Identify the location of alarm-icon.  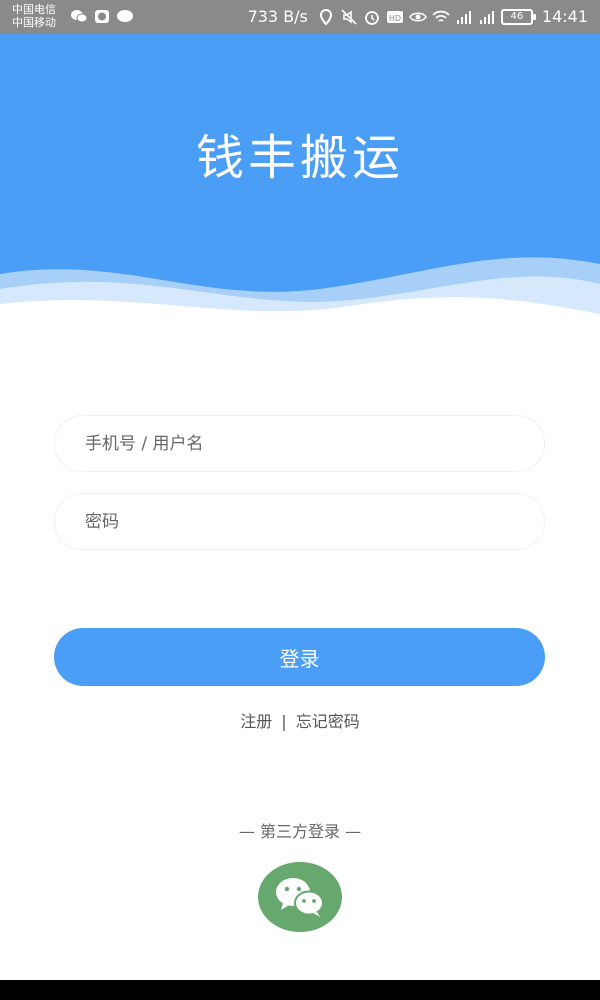
(371, 17).